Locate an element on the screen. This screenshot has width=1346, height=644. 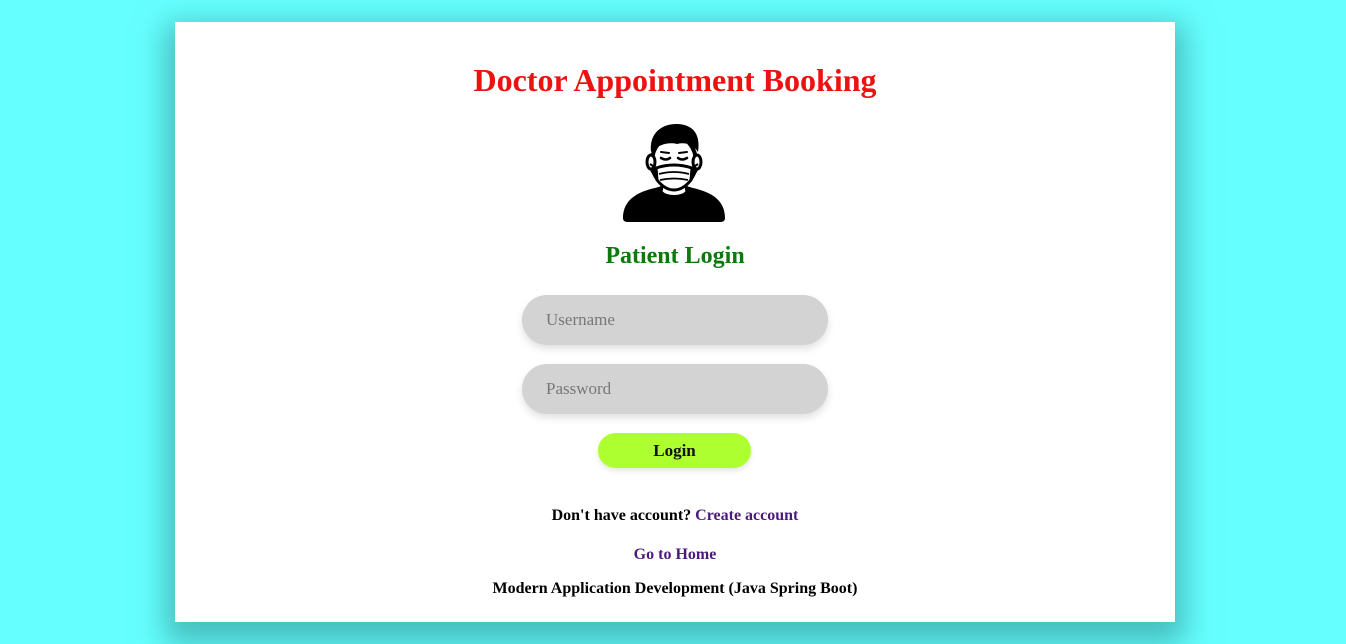
login-button: Login is located at coordinates (674, 450).